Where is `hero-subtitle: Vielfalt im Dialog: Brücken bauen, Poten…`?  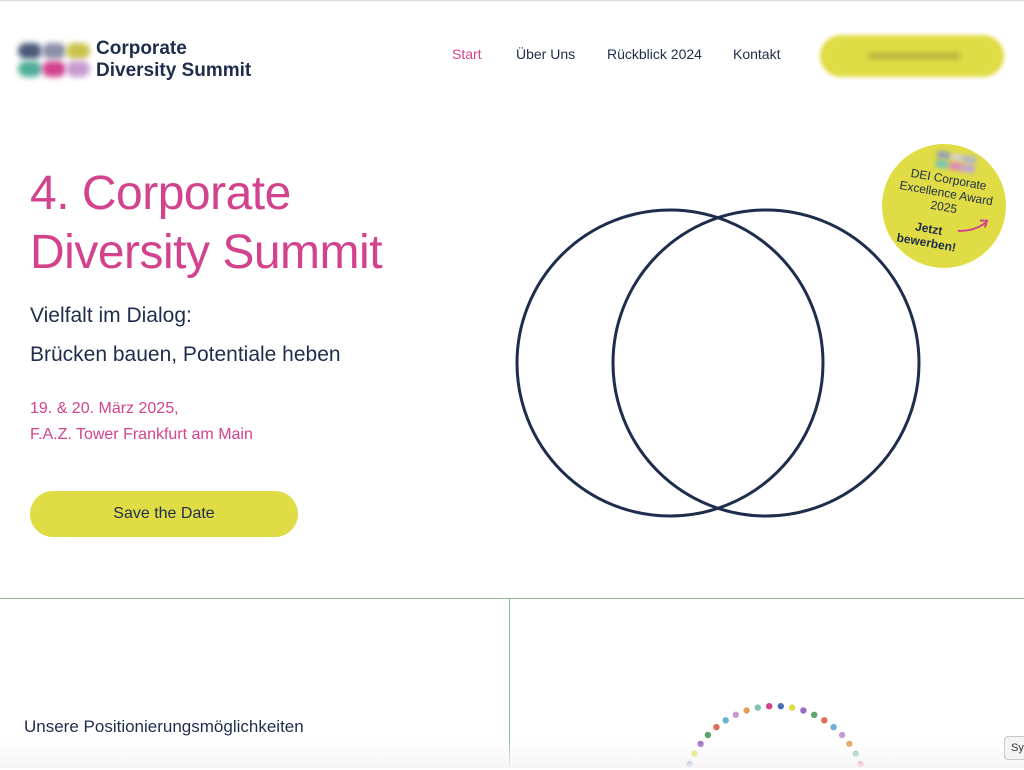
hero-subtitle: Vielfalt im Dialog: Brücken bauen, Poten… is located at coordinates (185, 335).